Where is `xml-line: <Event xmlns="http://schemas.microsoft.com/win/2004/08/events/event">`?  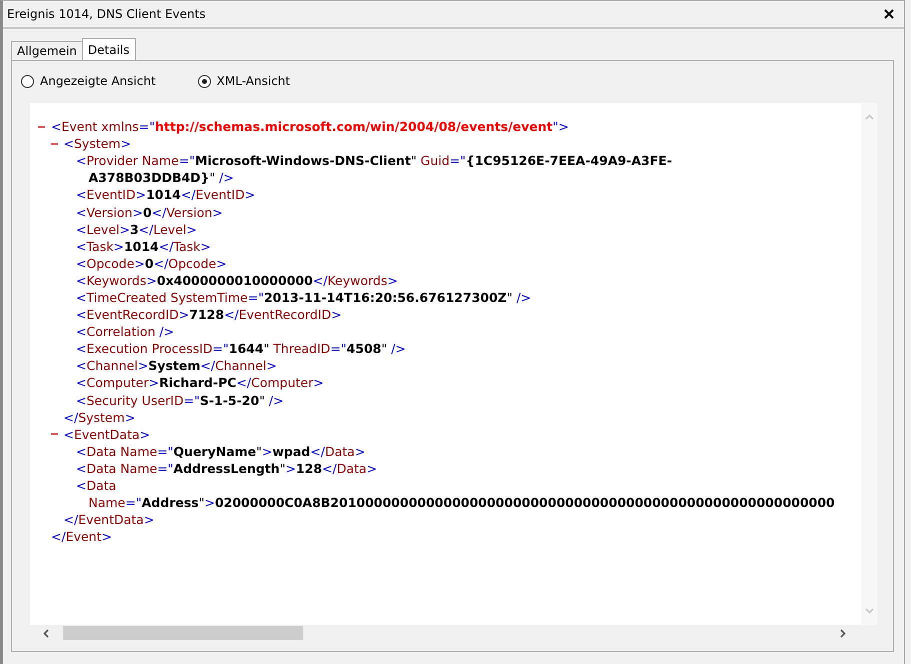 xml-line: <Event xmlns="http://schemas.microsoft.com/win/2004/08/events/event"> is located at coordinates (310, 126).